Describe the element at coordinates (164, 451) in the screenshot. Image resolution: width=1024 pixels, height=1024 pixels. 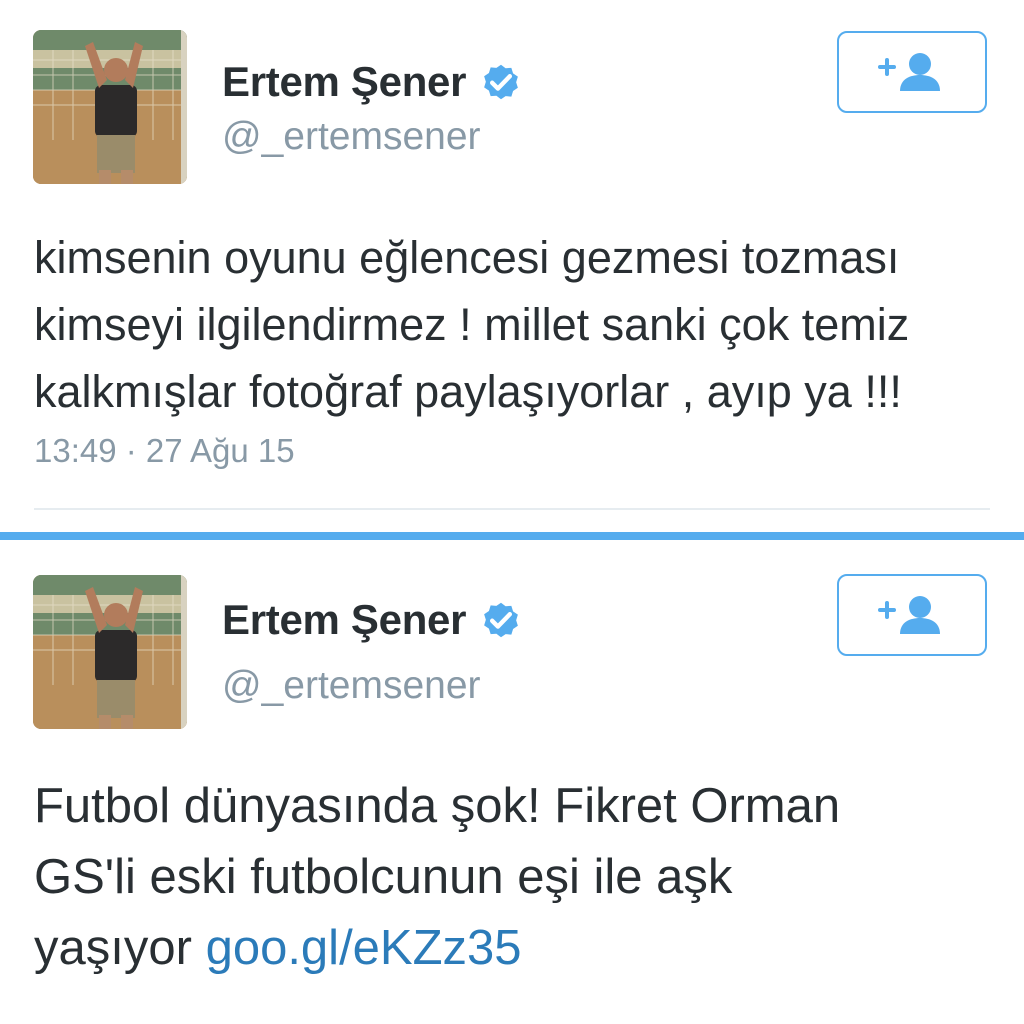
I see `tweet-timestamp: 13:49 · 27 Ağu 15` at that location.